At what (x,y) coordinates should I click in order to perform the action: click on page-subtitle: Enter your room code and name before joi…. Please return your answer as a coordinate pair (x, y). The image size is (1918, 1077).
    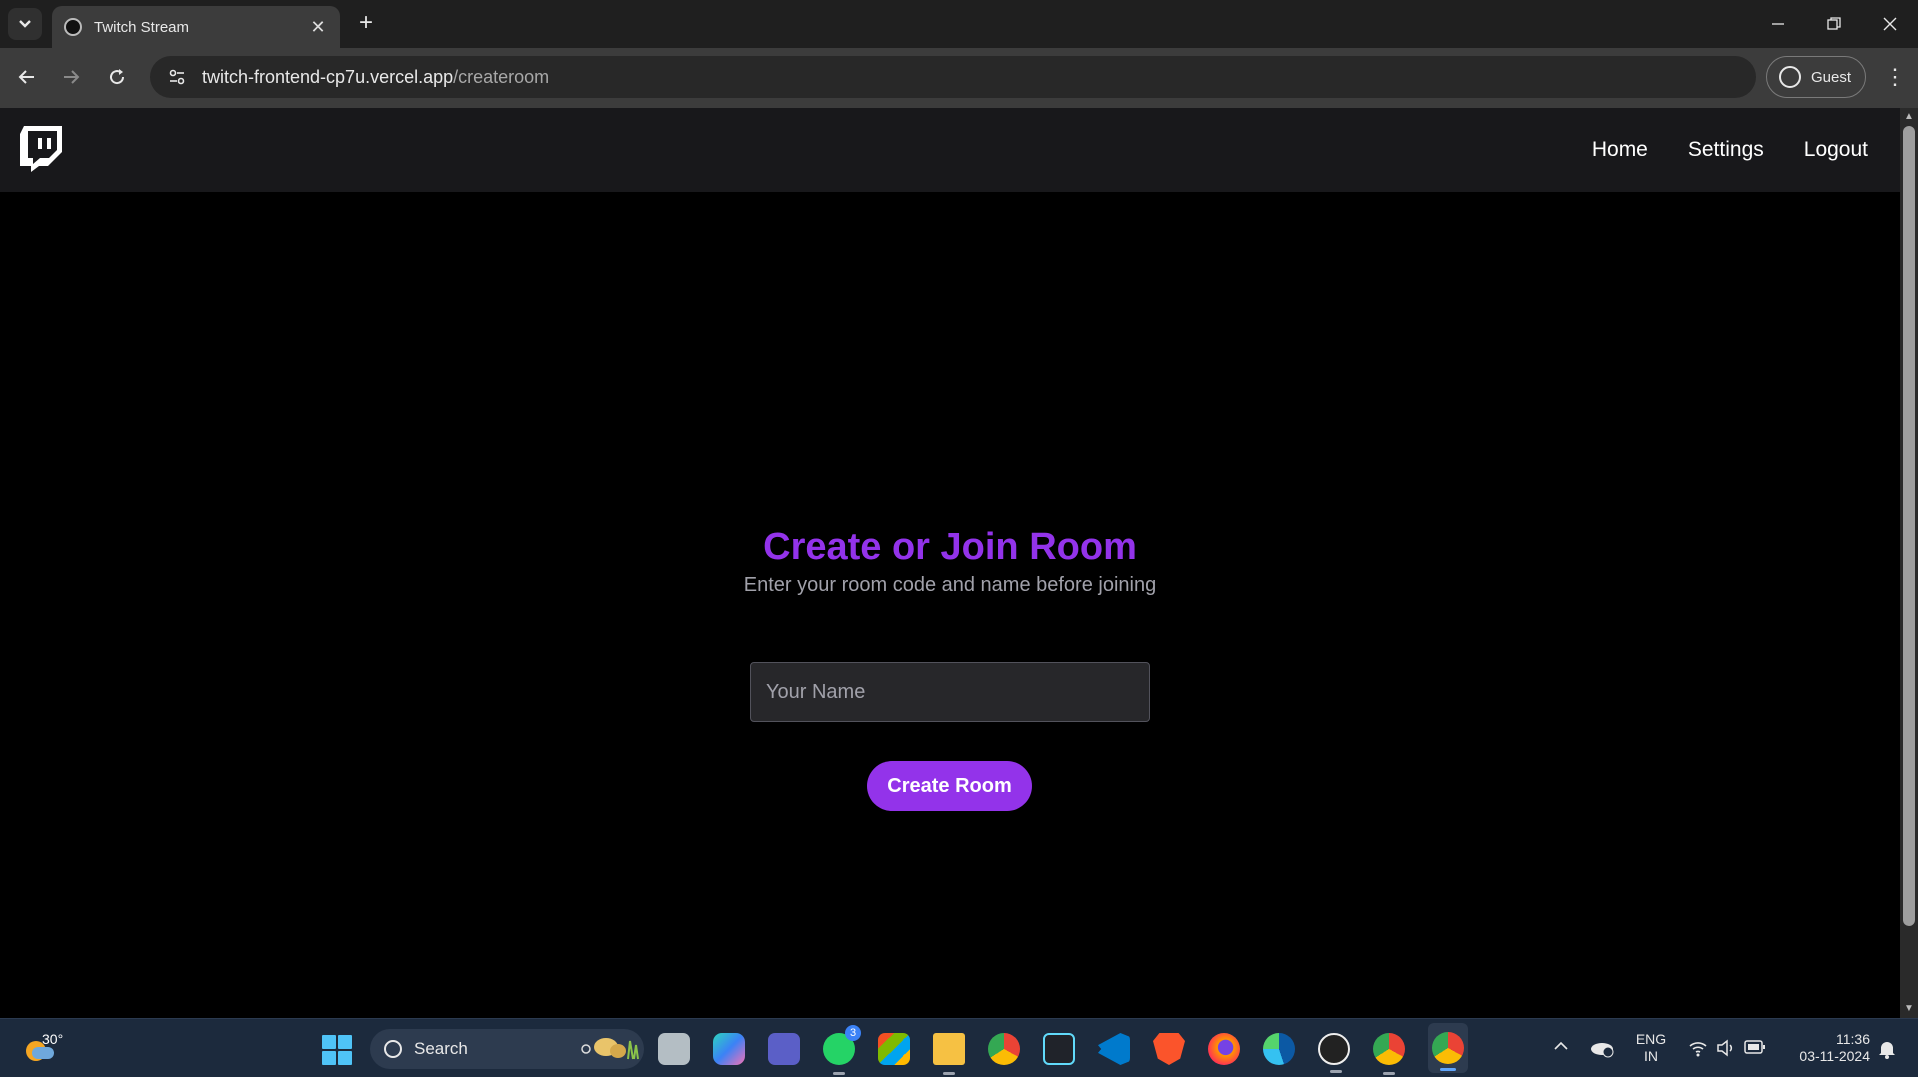
    Looking at the image, I should click on (950, 585).